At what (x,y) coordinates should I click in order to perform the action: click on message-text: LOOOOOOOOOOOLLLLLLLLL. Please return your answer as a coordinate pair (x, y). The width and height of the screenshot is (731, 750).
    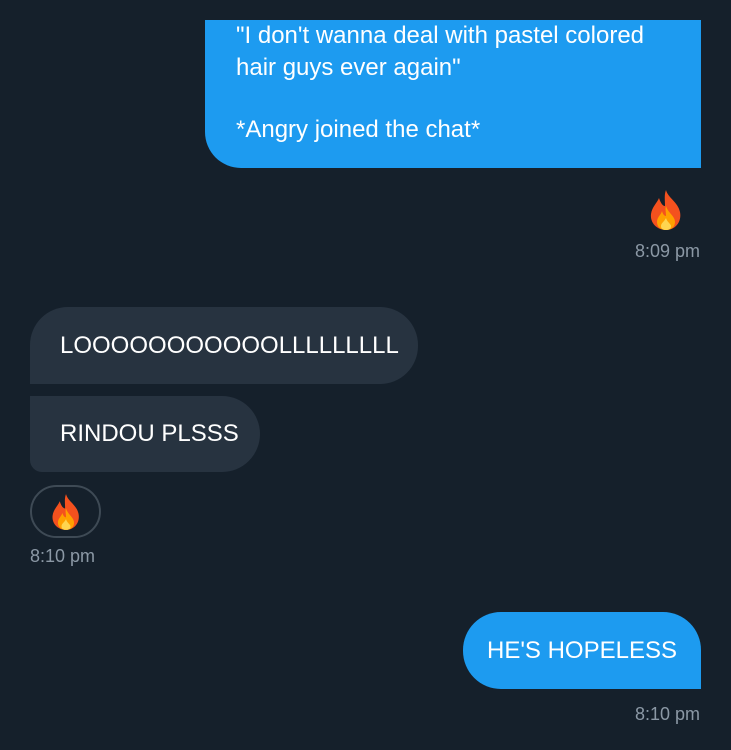
    Looking at the image, I should click on (229, 345).